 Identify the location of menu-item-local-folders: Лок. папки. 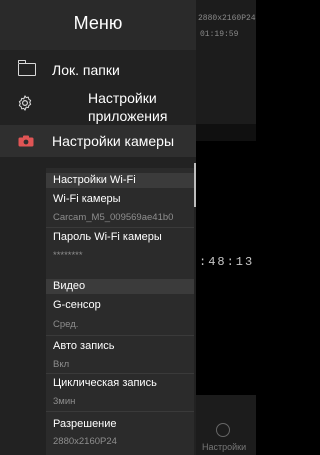
(98, 70).